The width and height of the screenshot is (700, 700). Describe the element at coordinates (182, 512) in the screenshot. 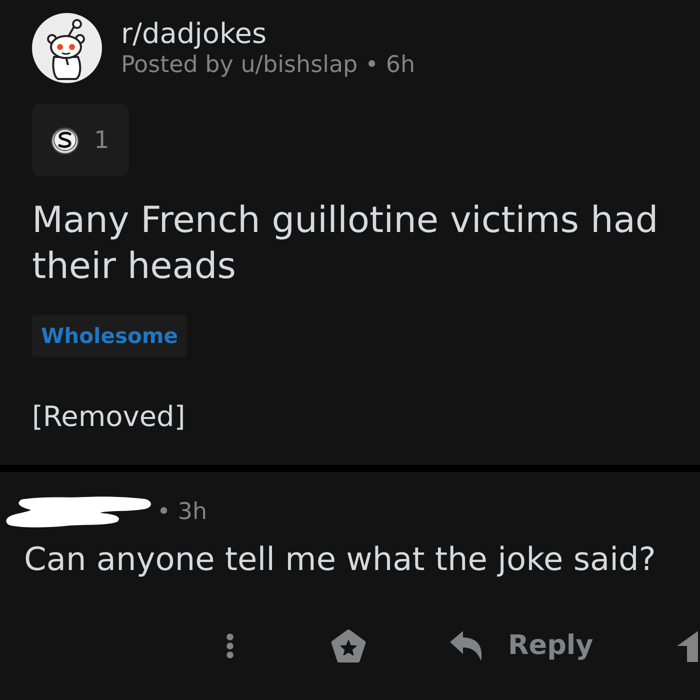

I see `comment-time: • 3h` at that location.